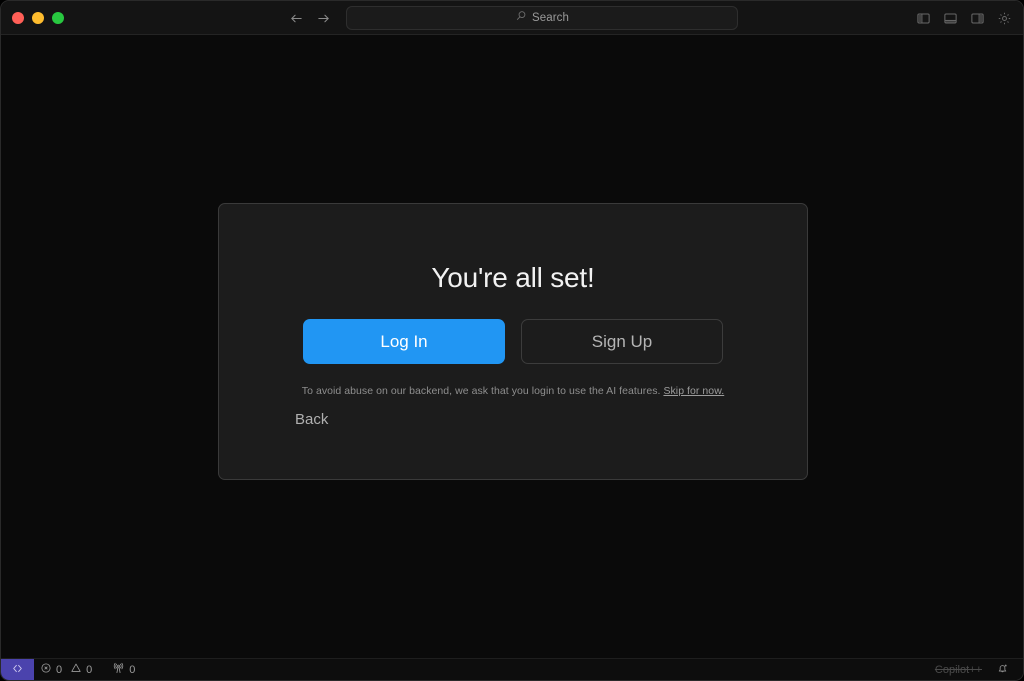  Describe the element at coordinates (76, 669) in the screenshot. I see `warning-triangle-icon` at that location.